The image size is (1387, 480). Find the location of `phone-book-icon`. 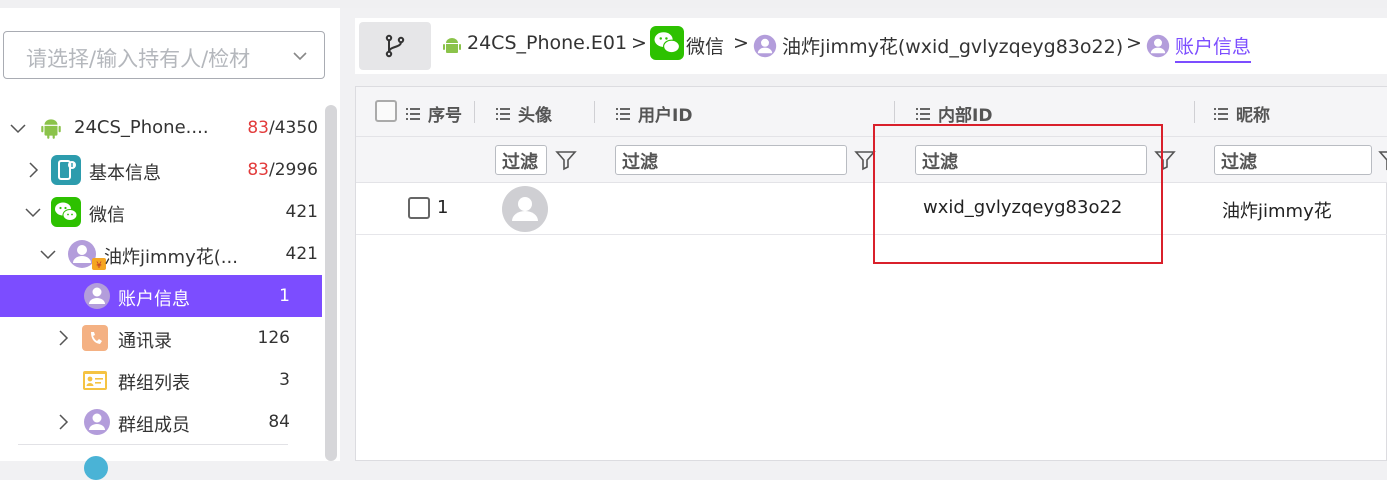

phone-book-icon is located at coordinates (95, 338).